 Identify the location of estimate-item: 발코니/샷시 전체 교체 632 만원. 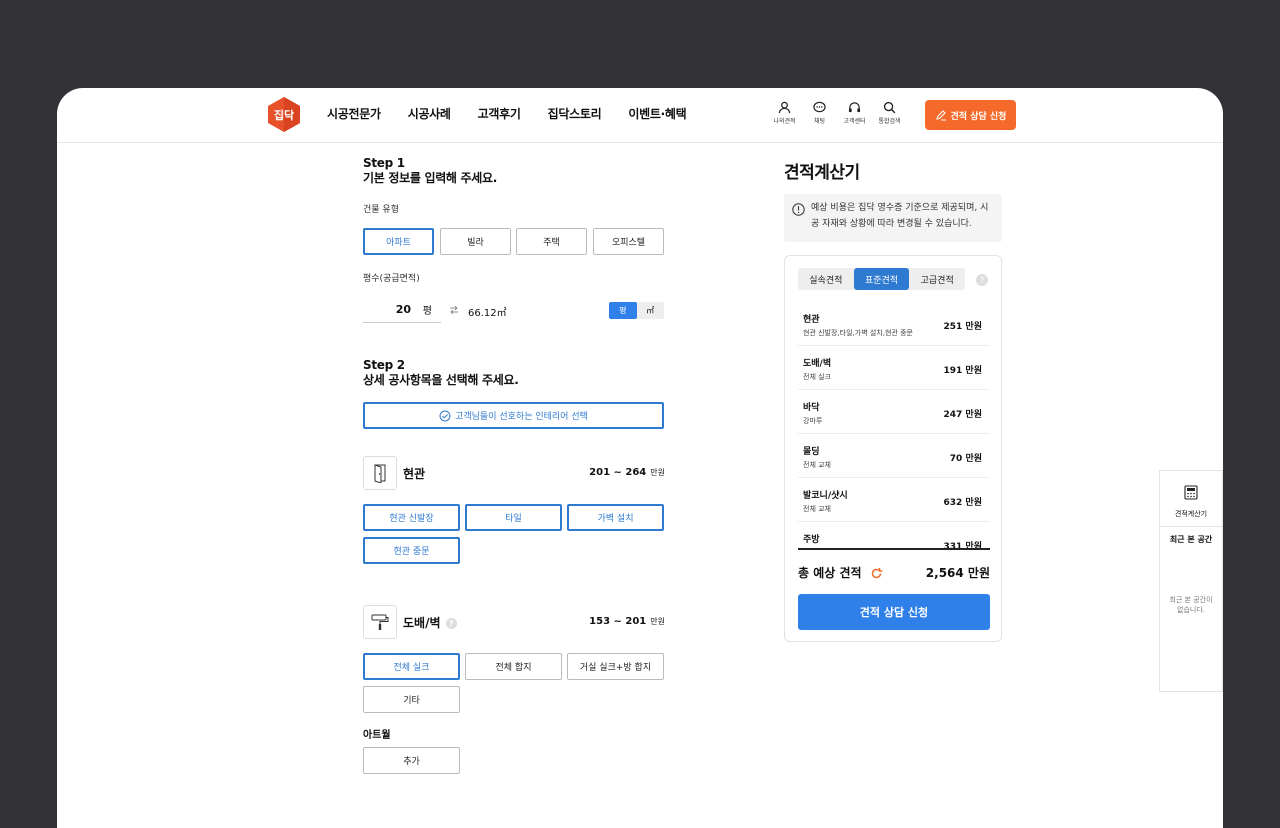
(894, 500).